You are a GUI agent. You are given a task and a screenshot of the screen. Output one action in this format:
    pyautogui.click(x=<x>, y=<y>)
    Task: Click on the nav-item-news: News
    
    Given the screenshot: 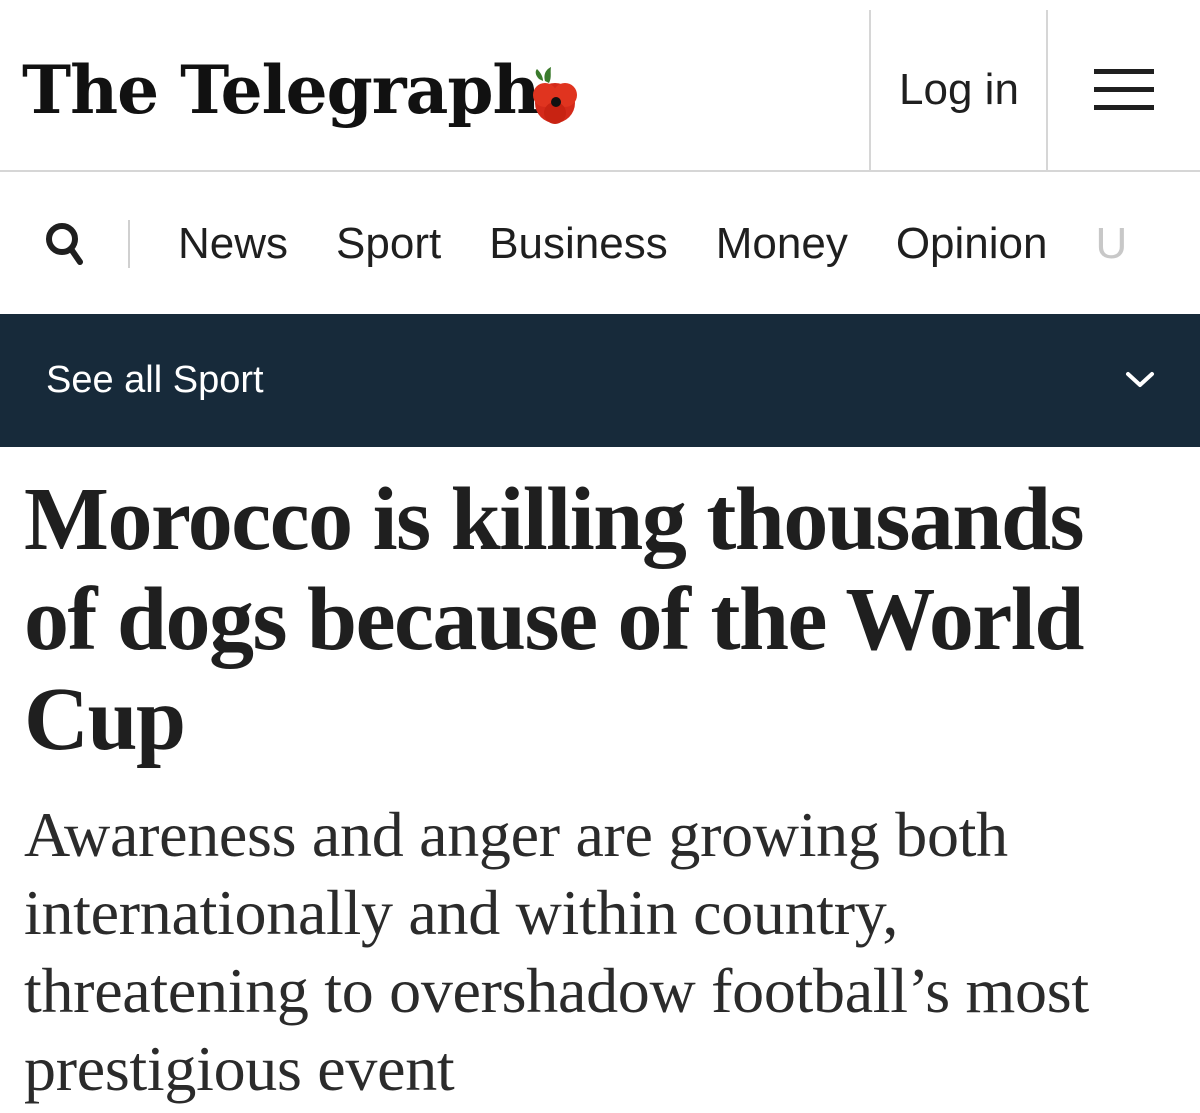 What is the action you would take?
    pyautogui.click(x=233, y=244)
    